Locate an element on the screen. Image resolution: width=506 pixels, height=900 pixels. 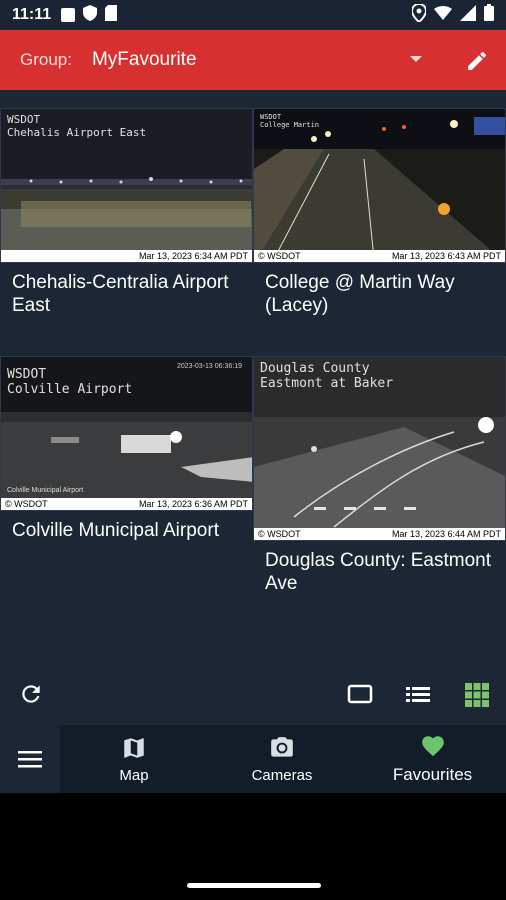
dropdown-arrow-icon is located at coordinates (416, 59).